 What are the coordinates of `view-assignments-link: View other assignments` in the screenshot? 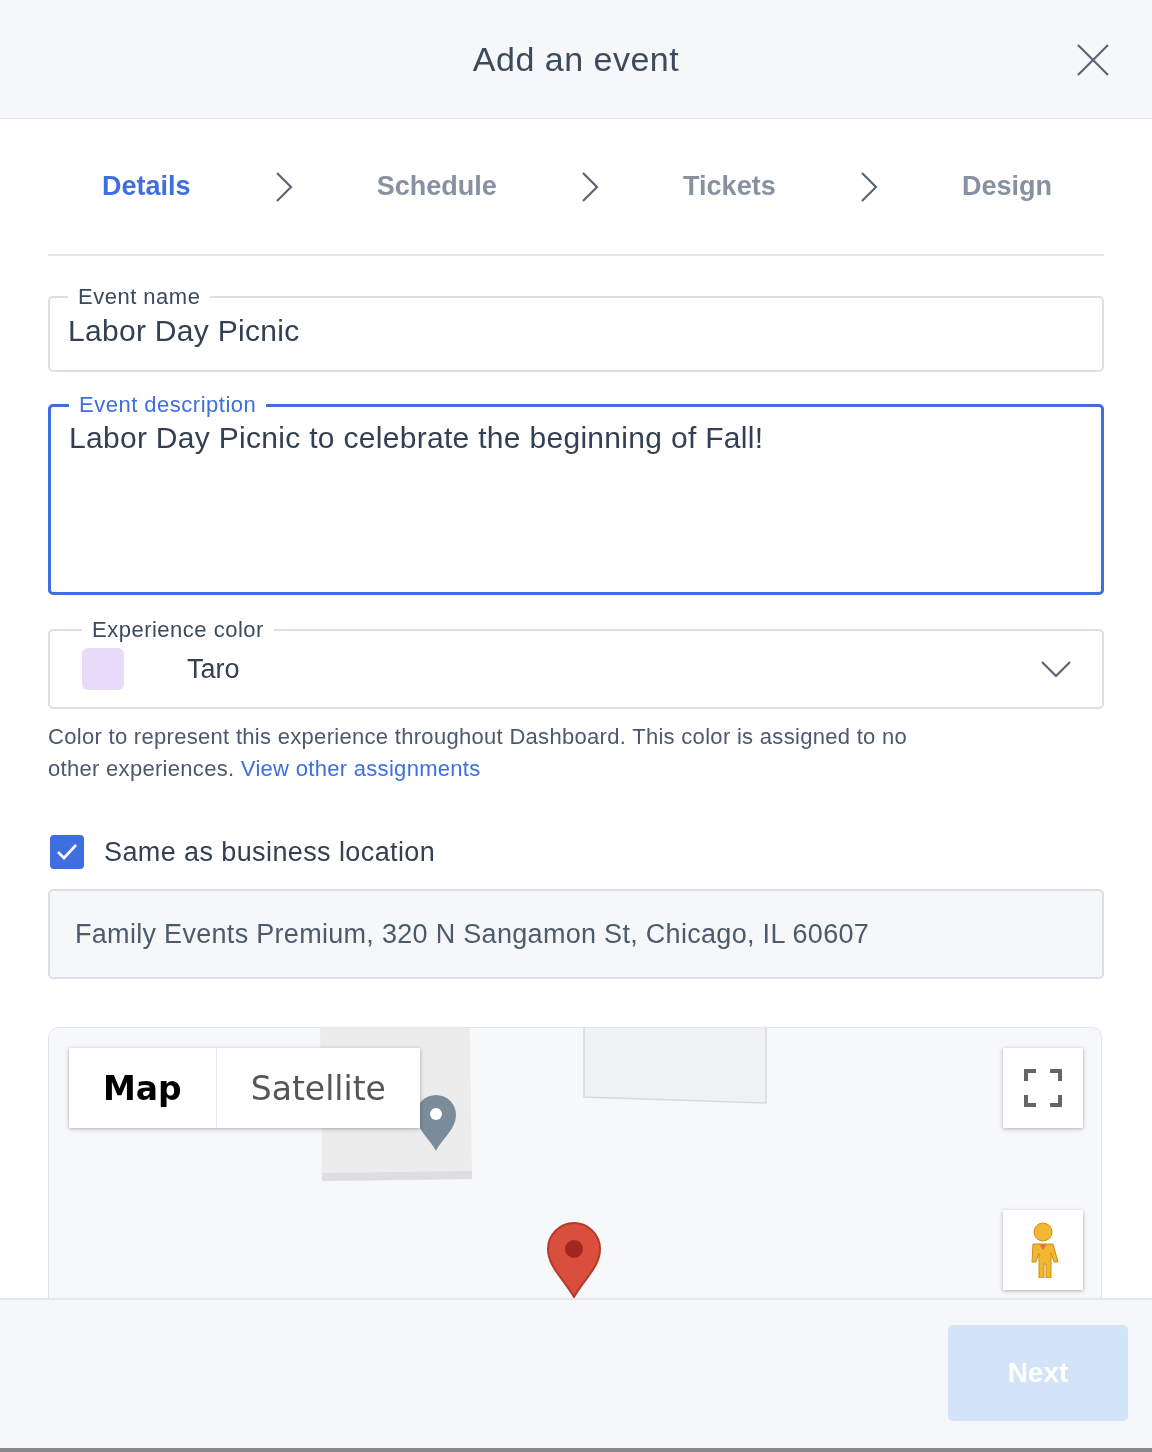 It's located at (360, 768).